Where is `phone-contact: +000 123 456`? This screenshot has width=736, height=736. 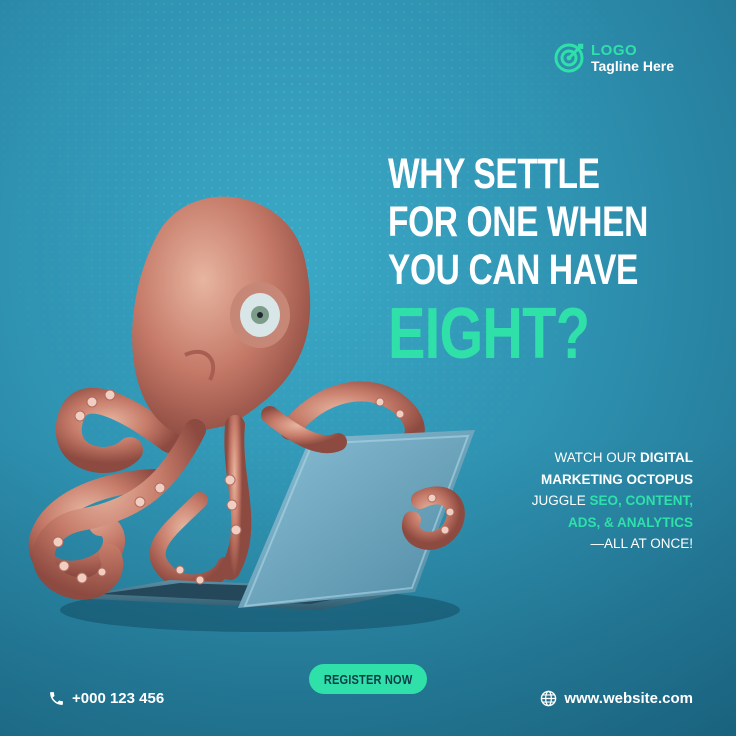 phone-contact: +000 123 456 is located at coordinates (106, 698).